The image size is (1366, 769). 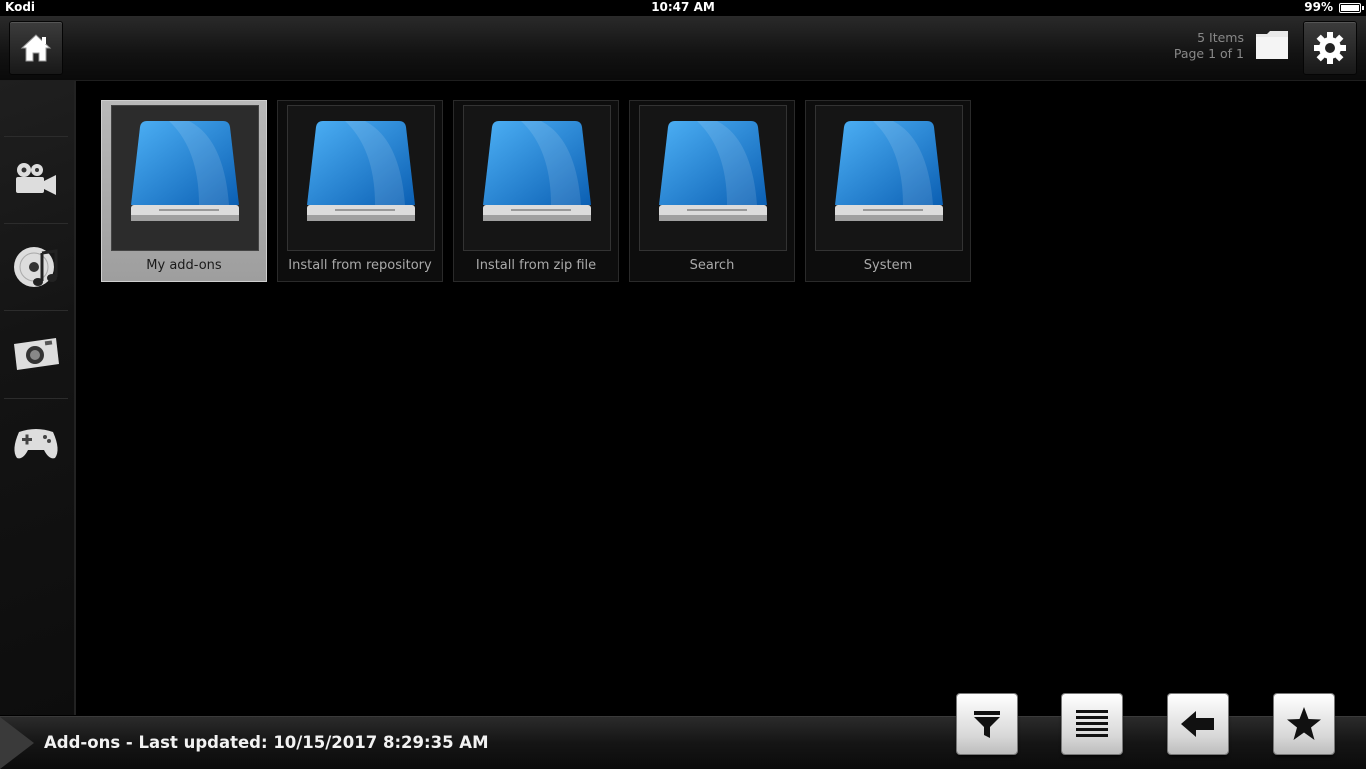 I want to click on sidebar-item-games, so click(x=36, y=441).